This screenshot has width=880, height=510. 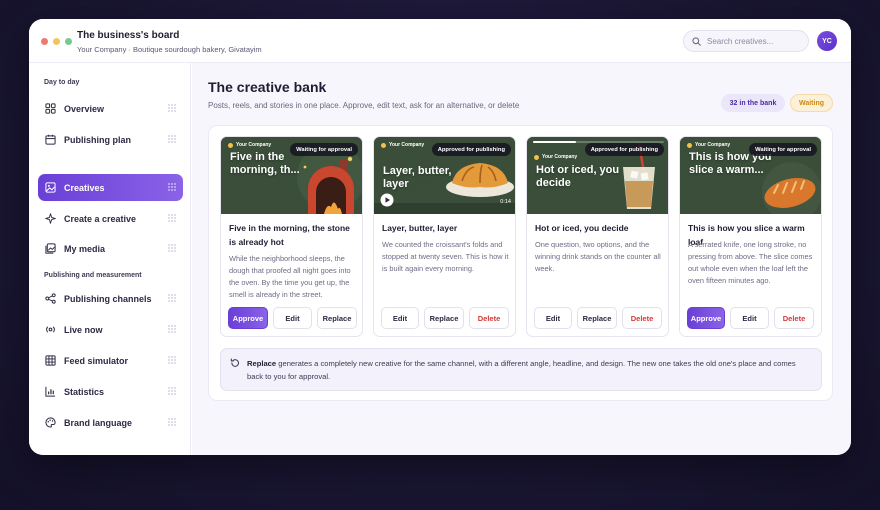 I want to click on sidebar-item-label: Create a creative, so click(x=100, y=218).